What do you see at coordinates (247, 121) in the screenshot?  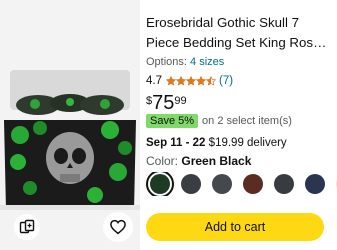 I see `coupon-text: on 2 select item(s)` at bounding box center [247, 121].